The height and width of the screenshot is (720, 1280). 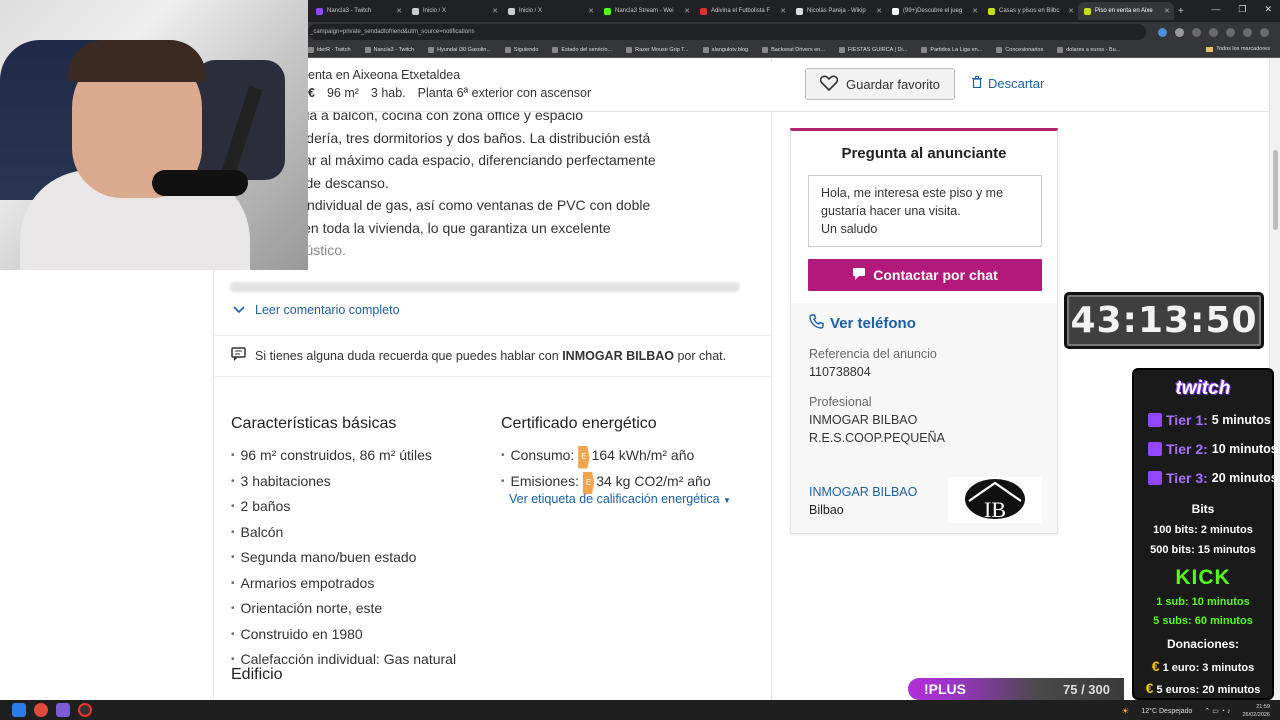 I want to click on tab-label: Inicio / X, so click(x=531, y=11).